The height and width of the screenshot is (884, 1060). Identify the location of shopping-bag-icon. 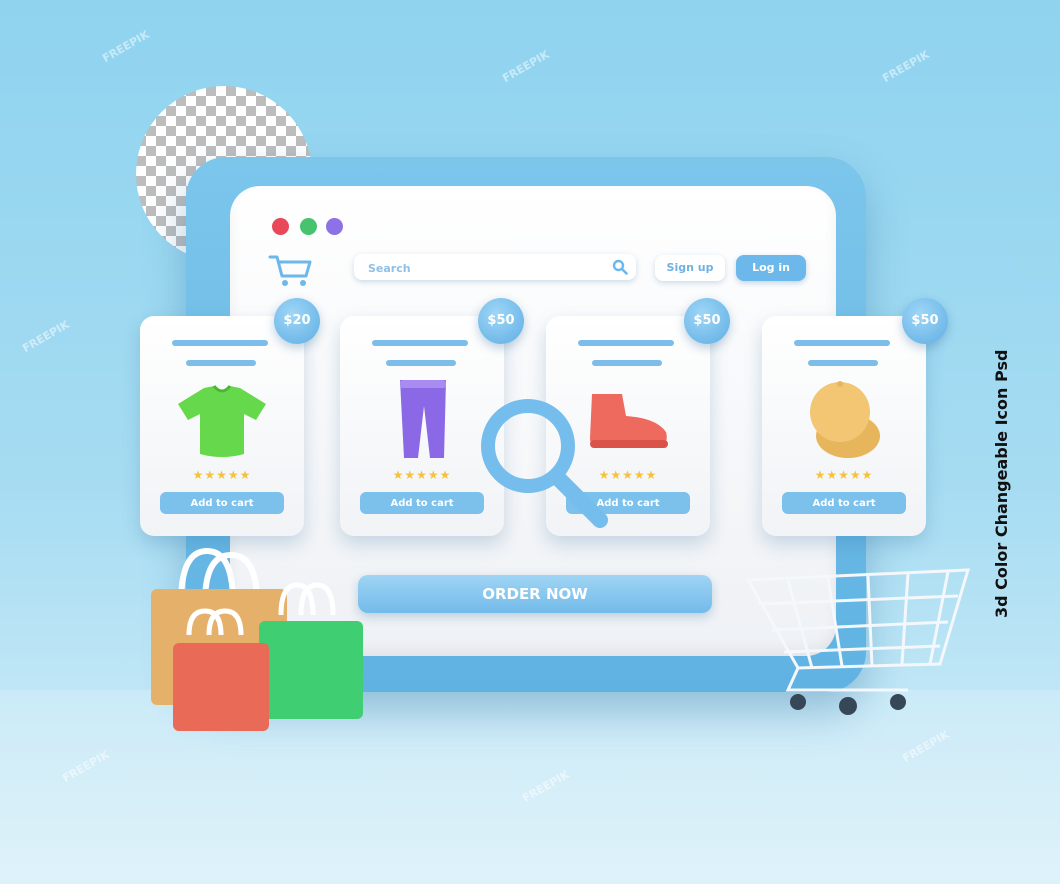
(257, 639).